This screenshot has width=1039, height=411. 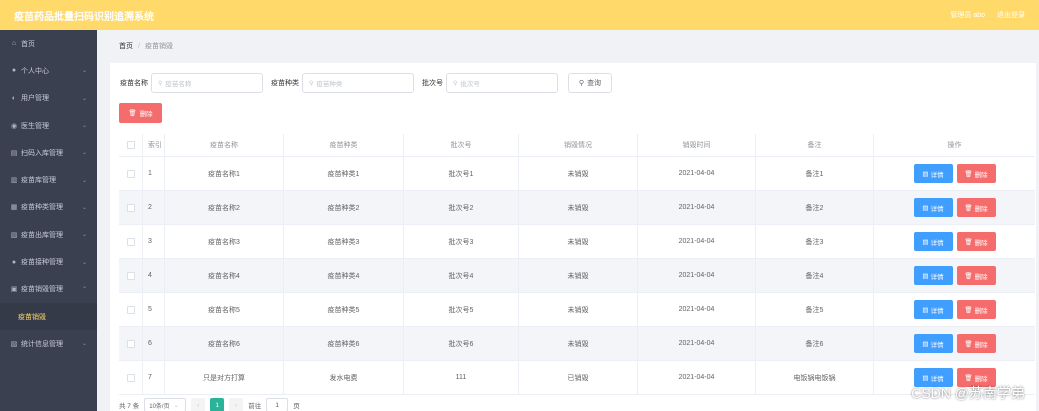 What do you see at coordinates (815, 145) in the screenshot?
I see `header-note: 备注` at bounding box center [815, 145].